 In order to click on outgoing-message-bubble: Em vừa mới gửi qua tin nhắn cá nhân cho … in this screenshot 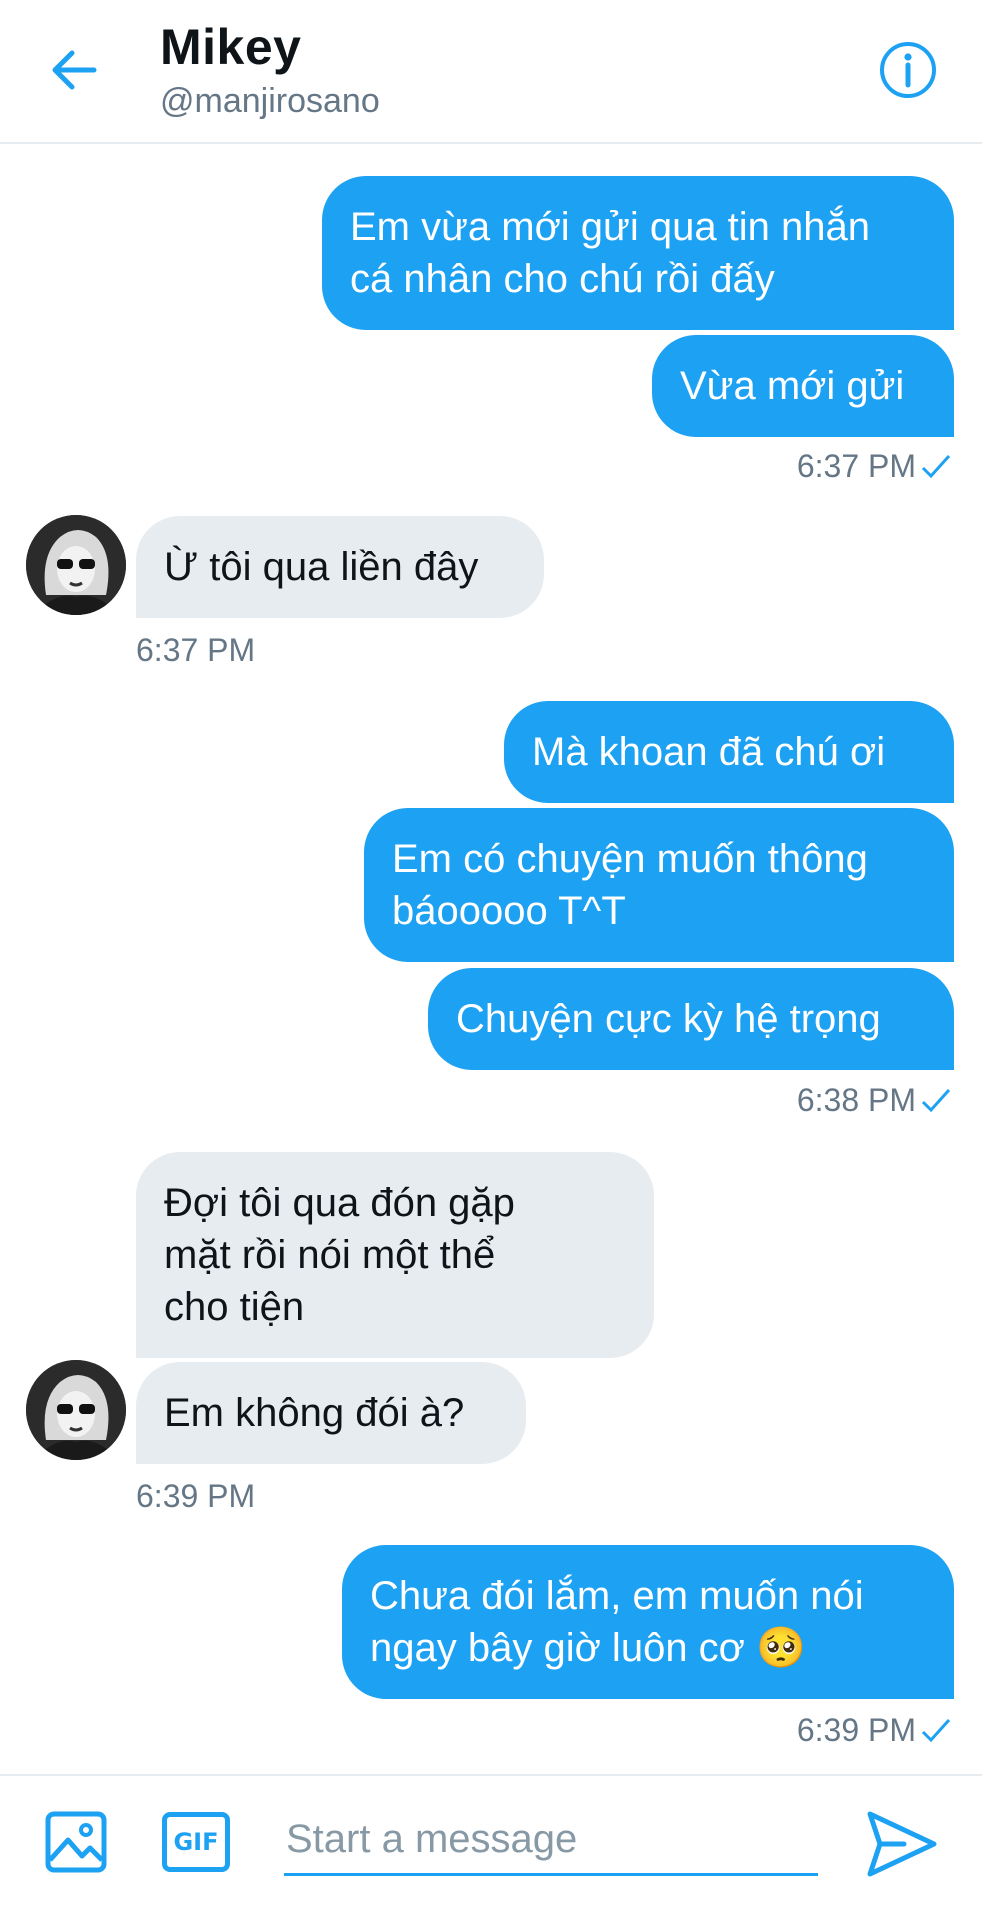, I will do `click(638, 253)`.